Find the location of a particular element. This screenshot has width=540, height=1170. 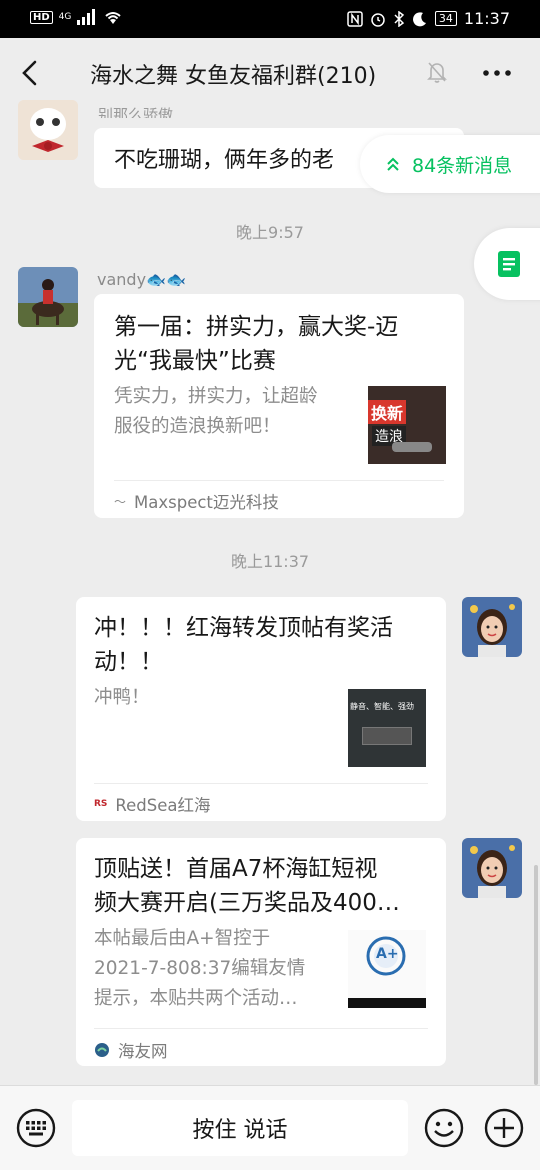

more-icon is located at coordinates (497, 73).